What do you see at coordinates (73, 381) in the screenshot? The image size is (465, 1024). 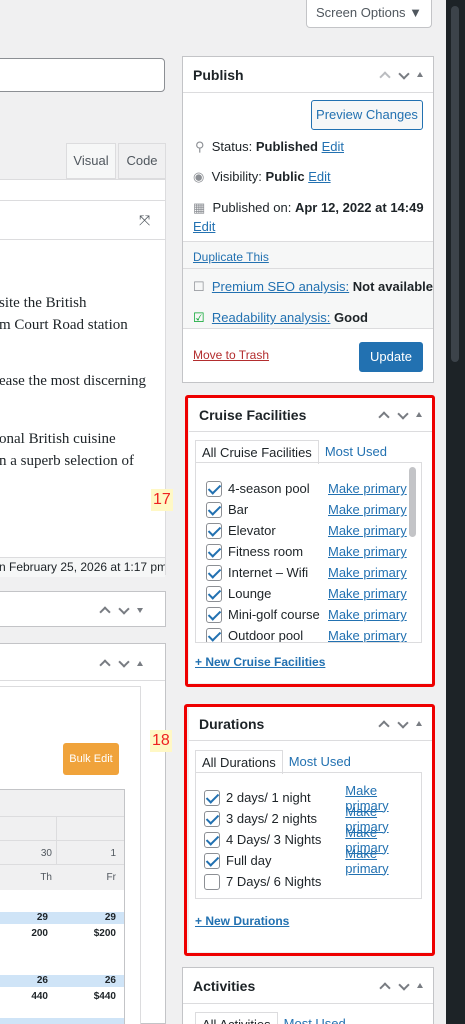 I see `editor-line: ease the most discerning` at bounding box center [73, 381].